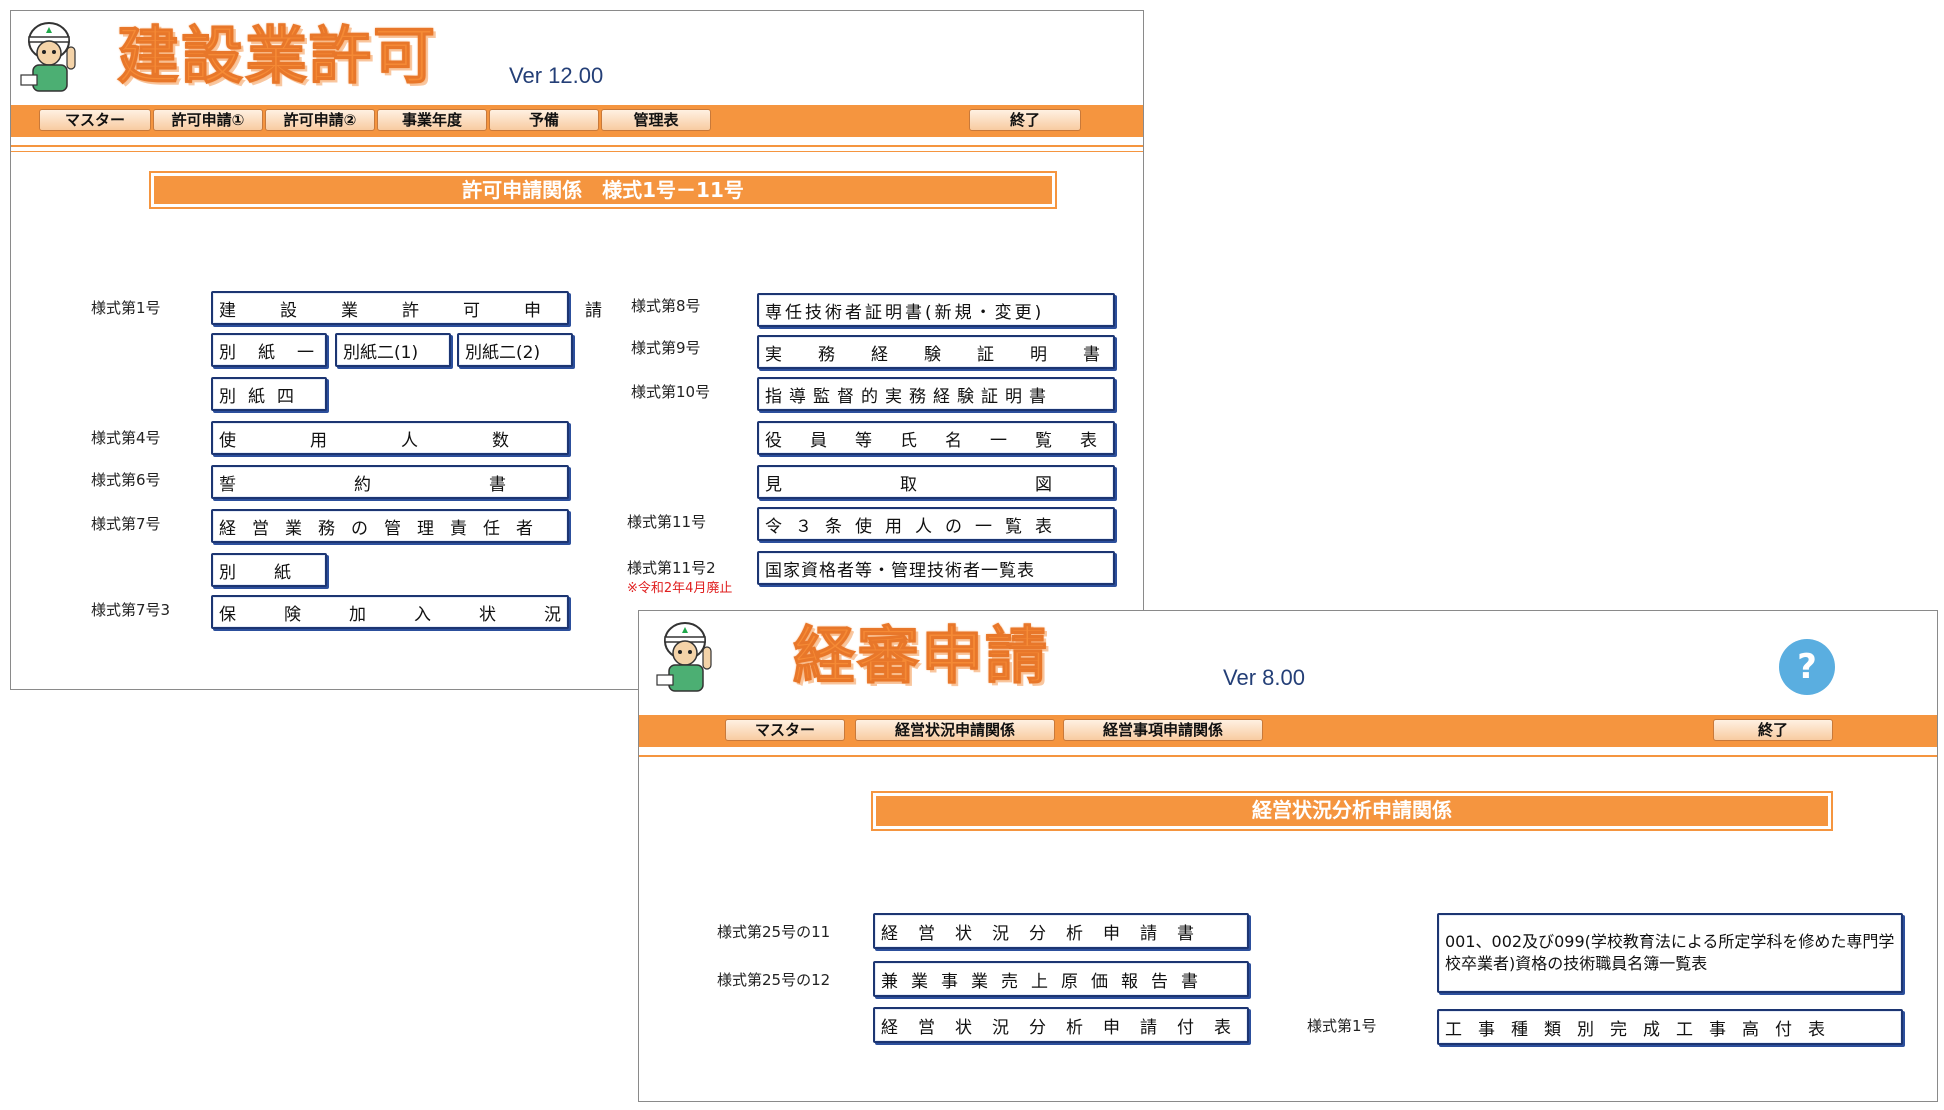  Describe the element at coordinates (208, 120) in the screenshot. I see `menu-kyoka-shinsei-1: 許可申請①` at that location.